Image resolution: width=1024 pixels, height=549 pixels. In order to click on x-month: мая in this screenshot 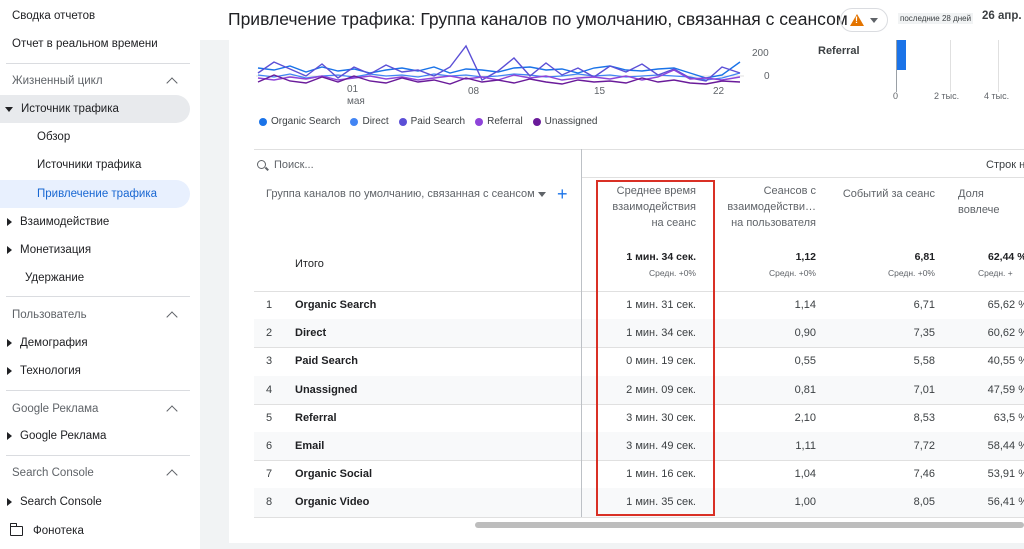, I will do `click(356, 101)`.